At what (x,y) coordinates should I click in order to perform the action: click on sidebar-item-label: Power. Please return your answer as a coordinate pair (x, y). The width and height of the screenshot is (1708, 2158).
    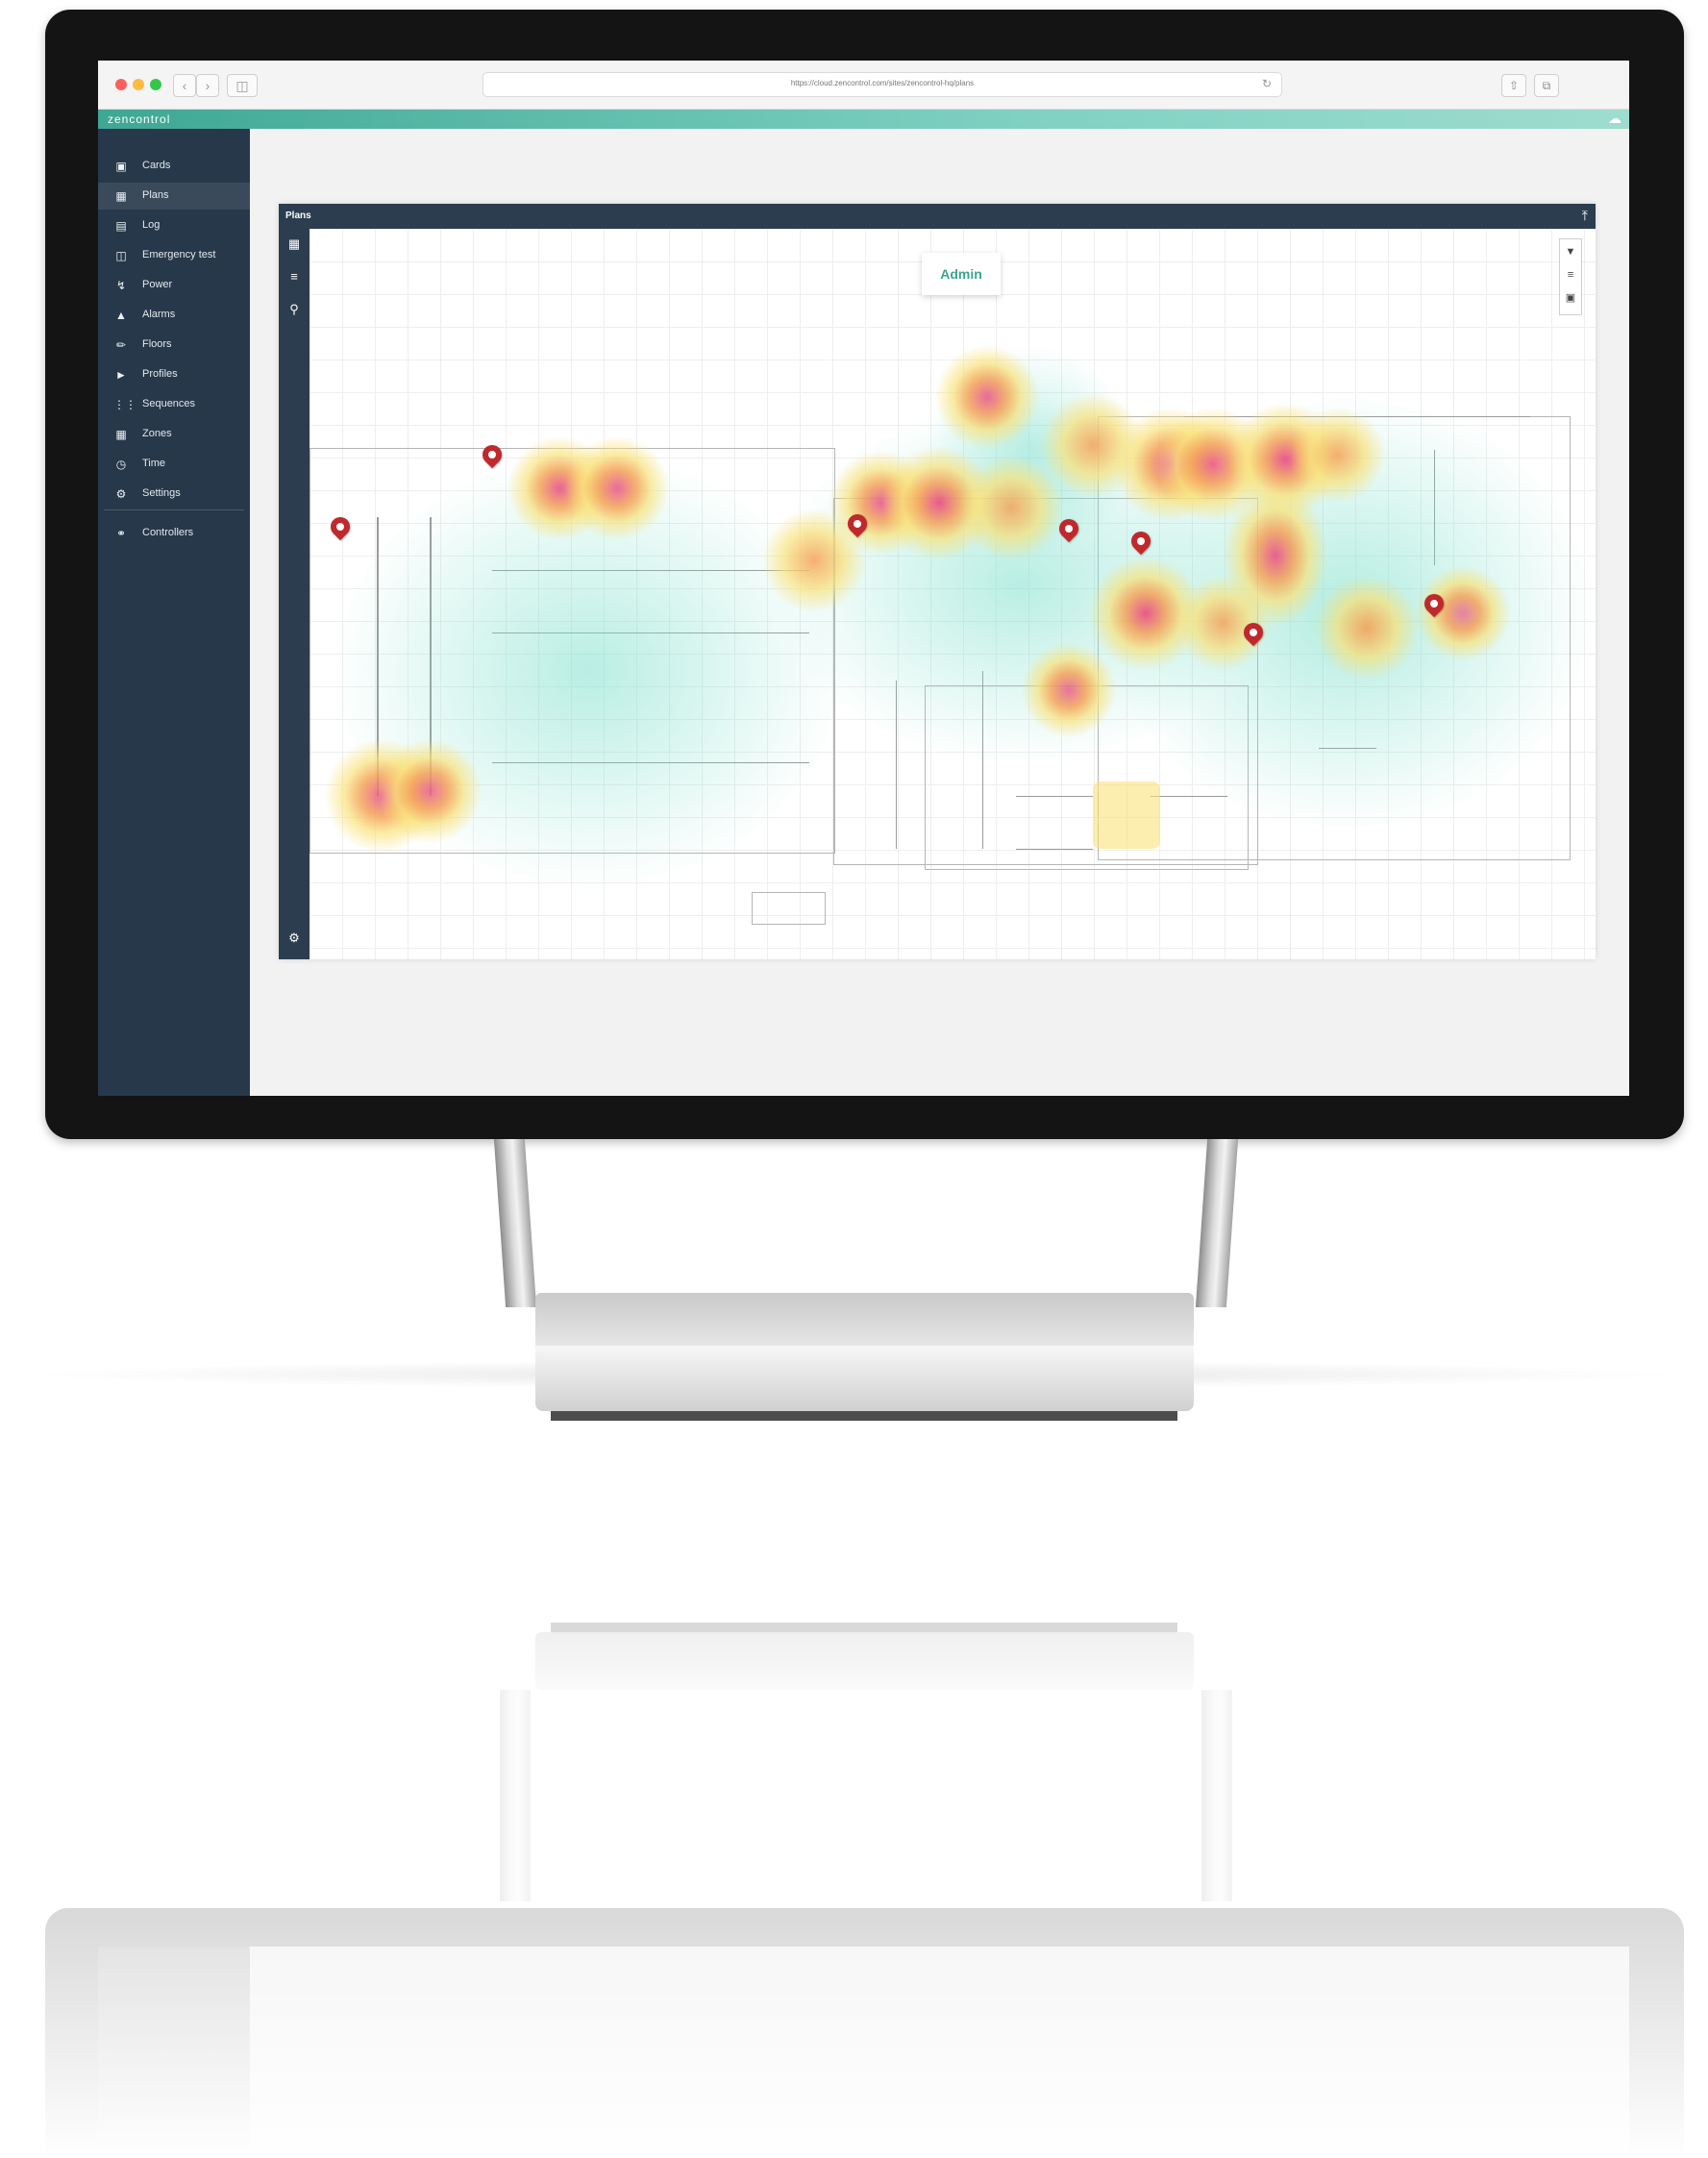
    Looking at the image, I should click on (157, 284).